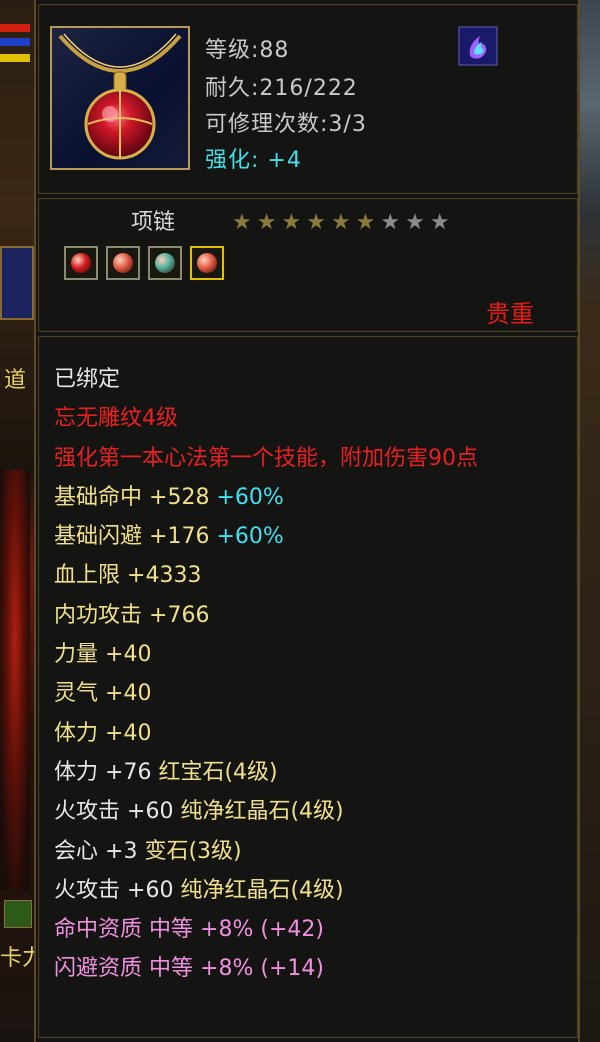 This screenshot has height=1042, width=600. I want to click on enhance-label: 强化:, so click(232, 160).